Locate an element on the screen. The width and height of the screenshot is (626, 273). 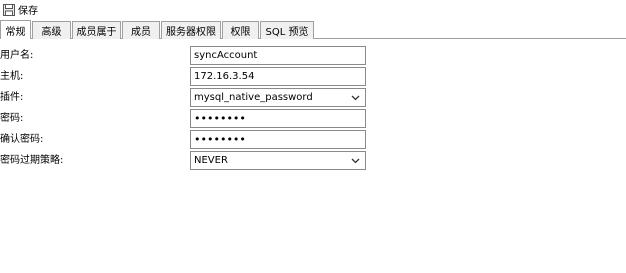
tab-advanced: 高级 is located at coordinates (51, 30).